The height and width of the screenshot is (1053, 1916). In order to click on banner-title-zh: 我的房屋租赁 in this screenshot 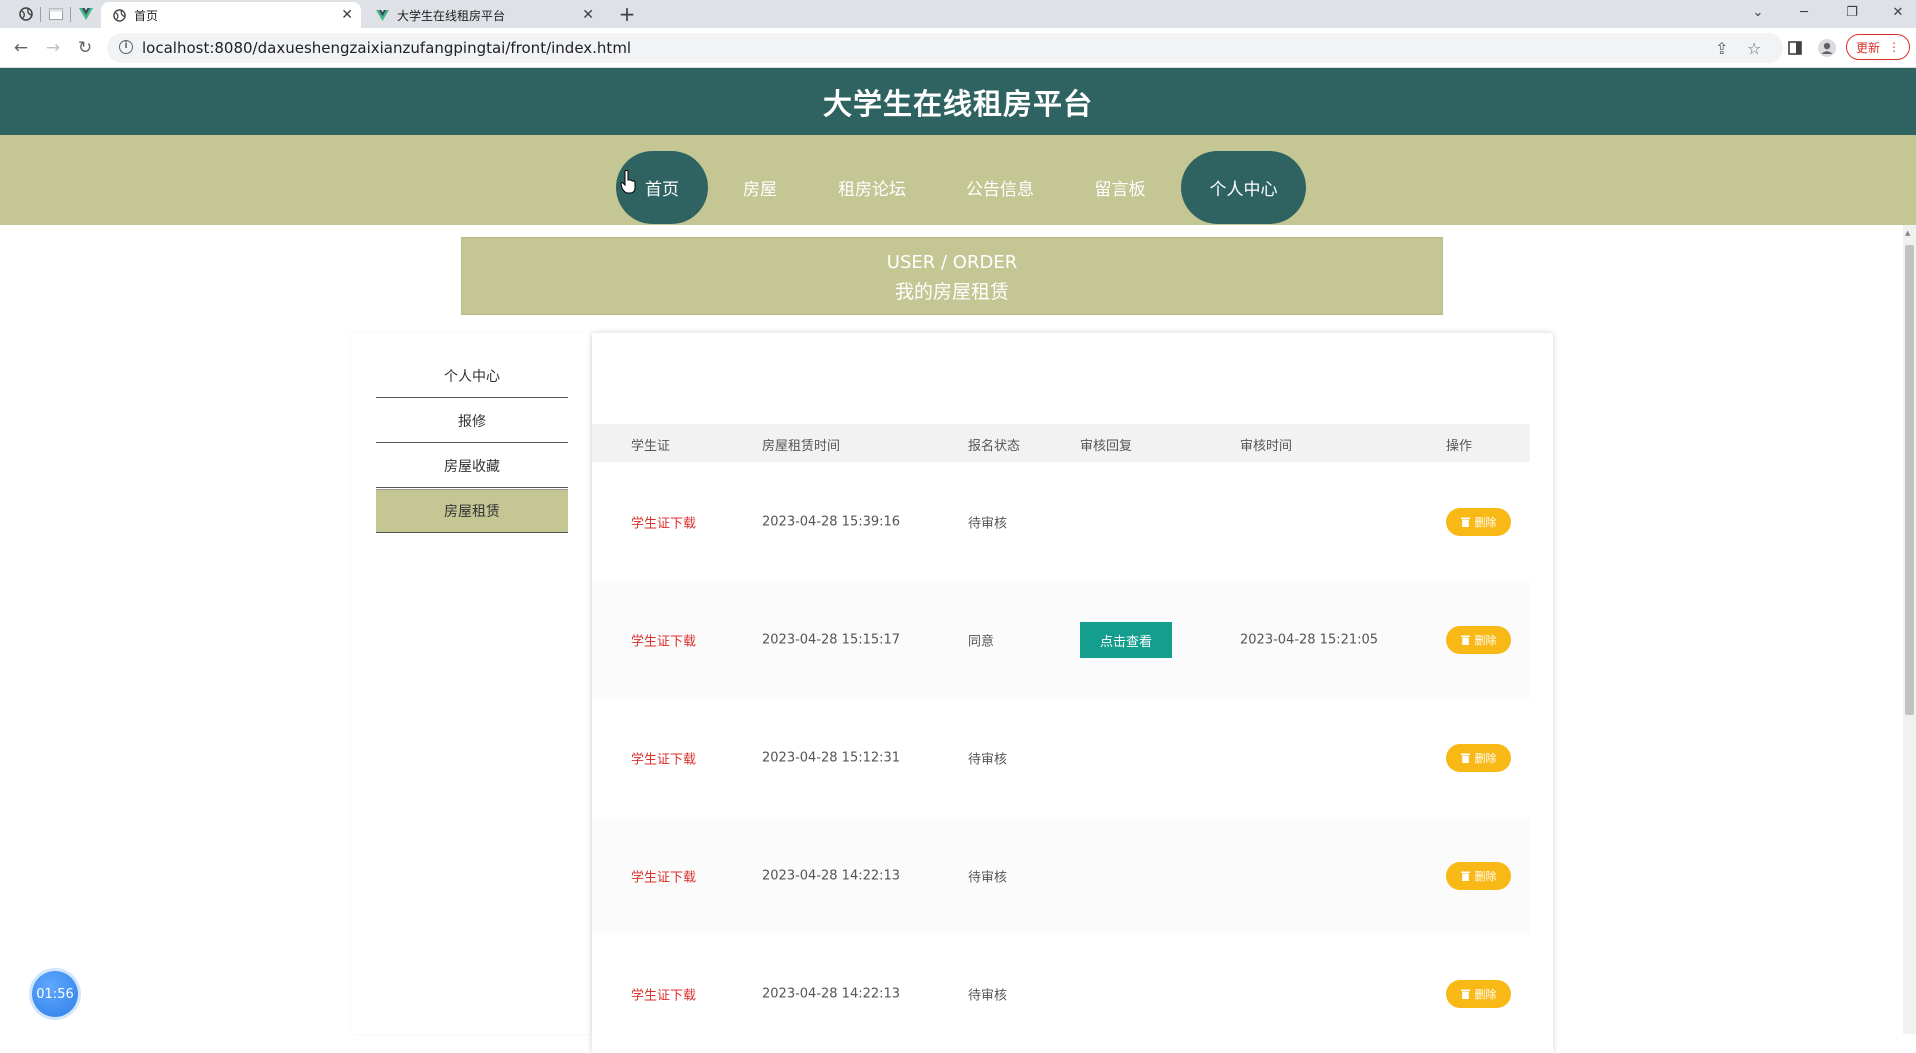, I will do `click(951, 292)`.